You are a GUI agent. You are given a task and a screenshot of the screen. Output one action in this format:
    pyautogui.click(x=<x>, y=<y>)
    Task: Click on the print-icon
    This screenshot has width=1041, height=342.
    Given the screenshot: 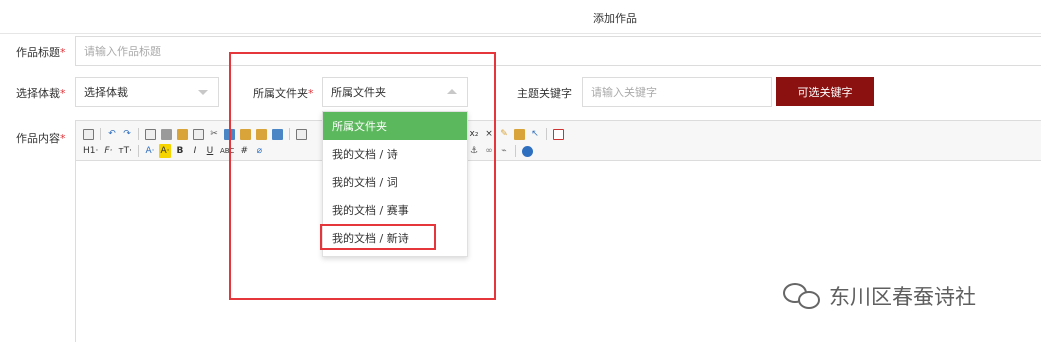 What is the action you would take?
    pyautogui.click(x=166, y=134)
    